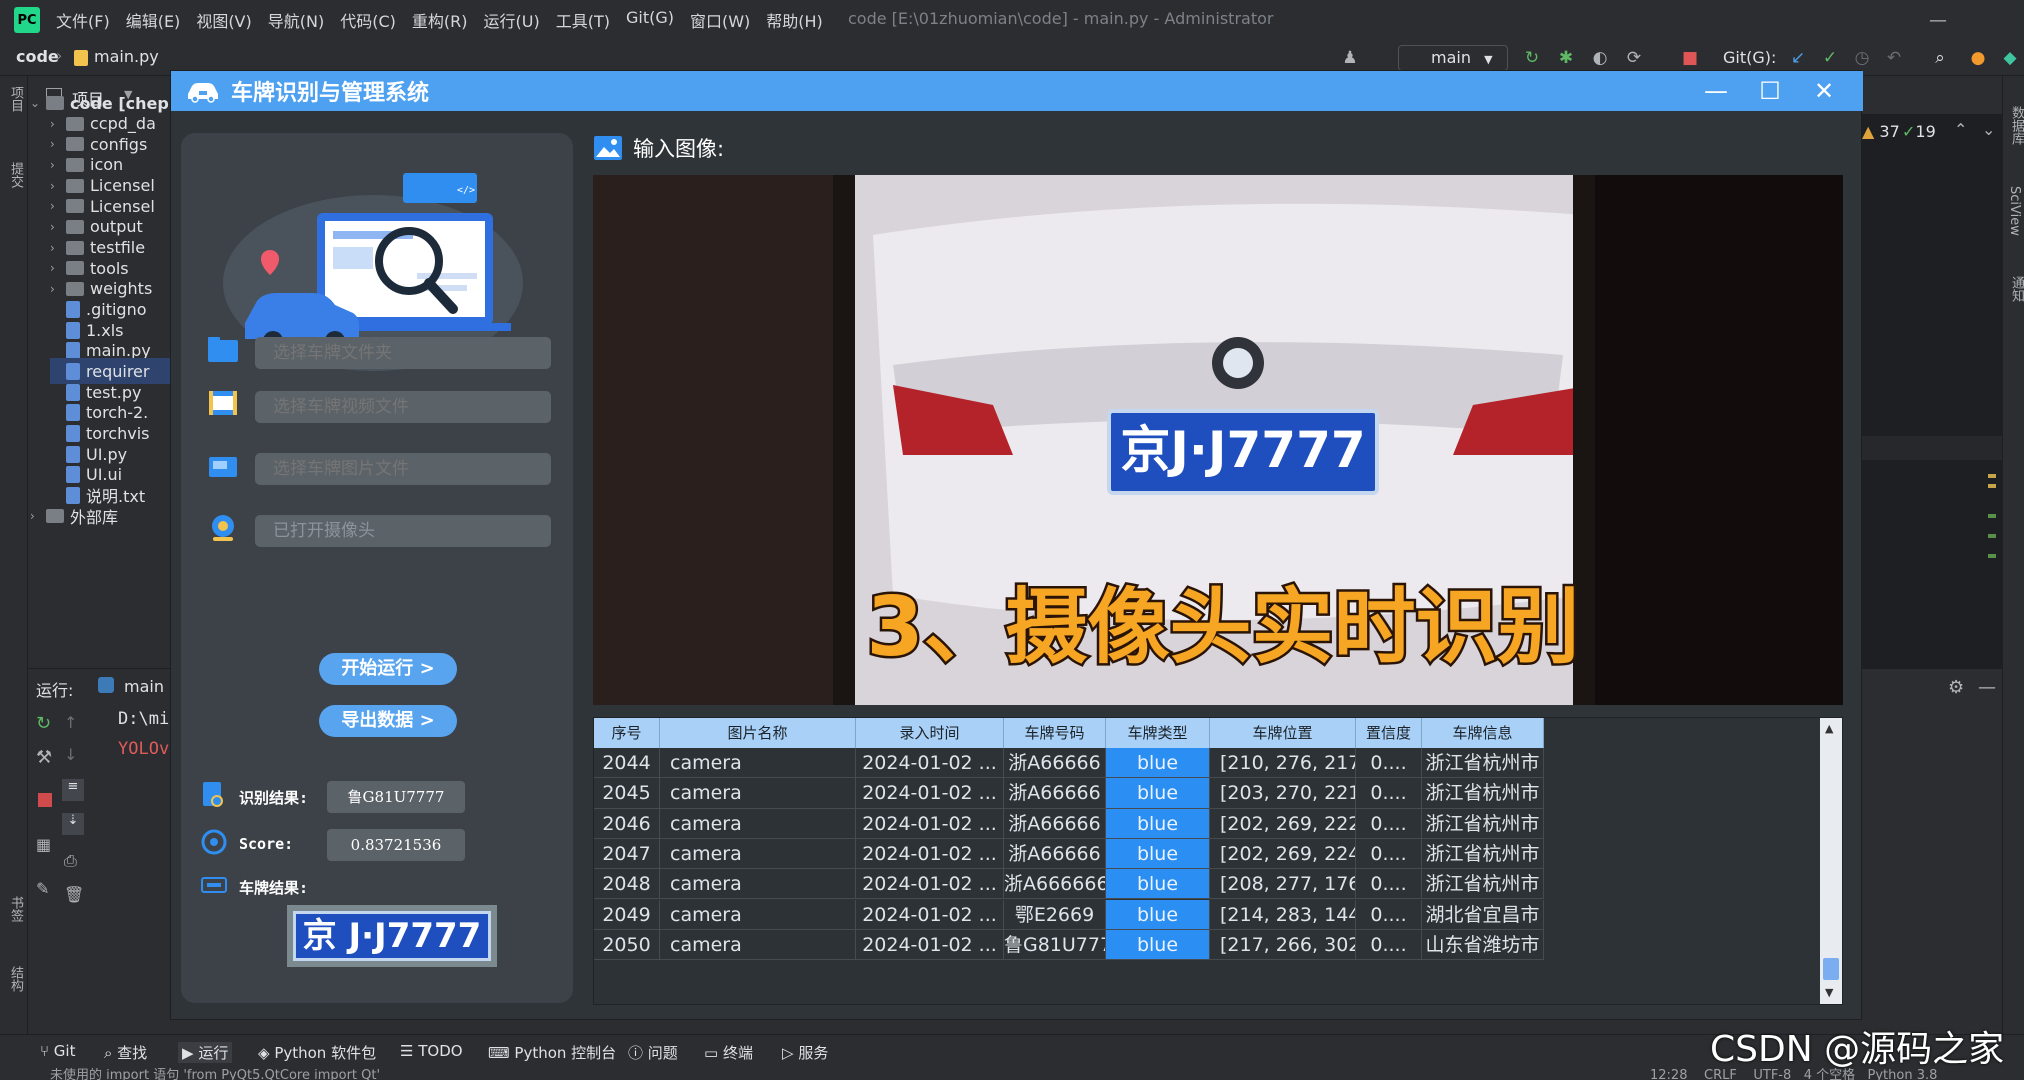 This screenshot has width=2024, height=1080. What do you see at coordinates (1956, 687) in the screenshot?
I see `gear-icon: ⚙` at bounding box center [1956, 687].